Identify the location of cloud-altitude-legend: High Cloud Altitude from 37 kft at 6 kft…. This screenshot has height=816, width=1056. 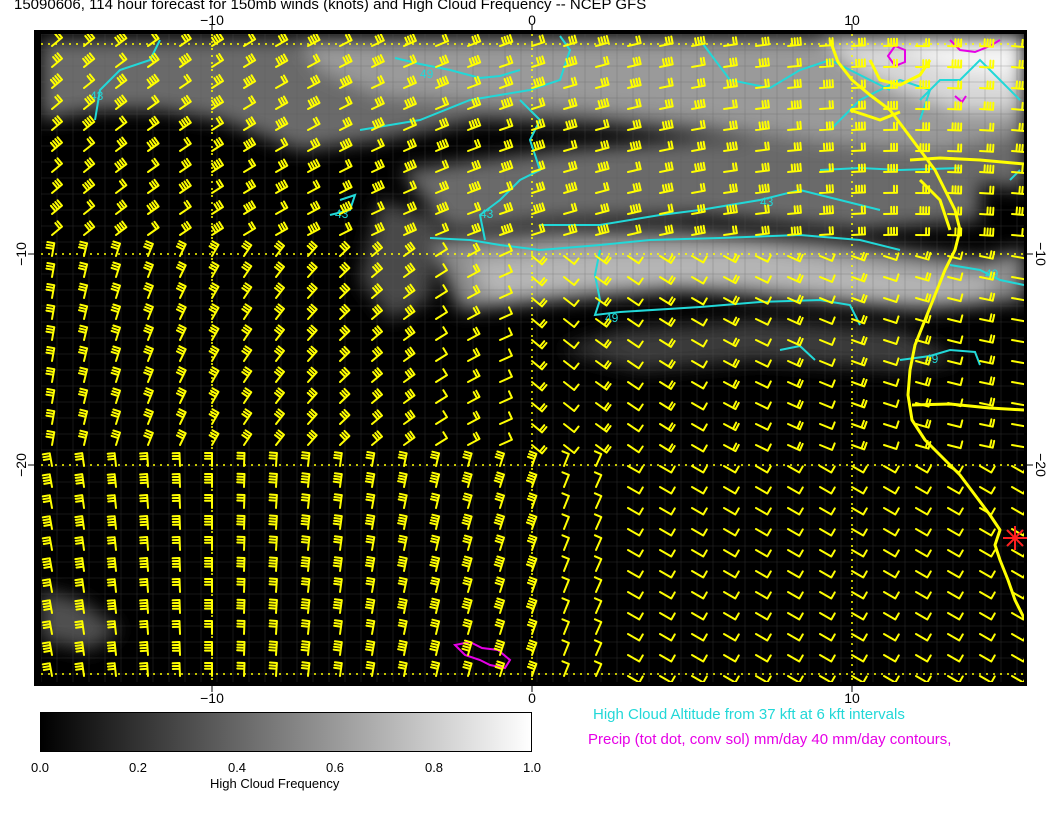
(749, 714).